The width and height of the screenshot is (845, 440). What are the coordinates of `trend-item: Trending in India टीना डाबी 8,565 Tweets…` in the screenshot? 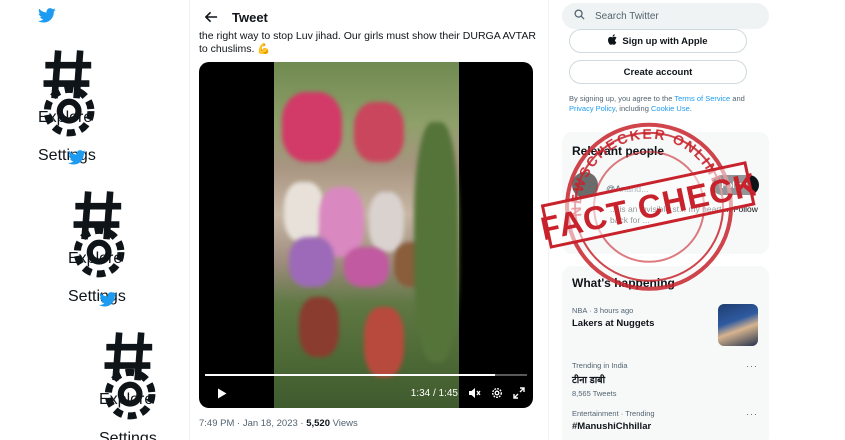 It's located at (667, 379).